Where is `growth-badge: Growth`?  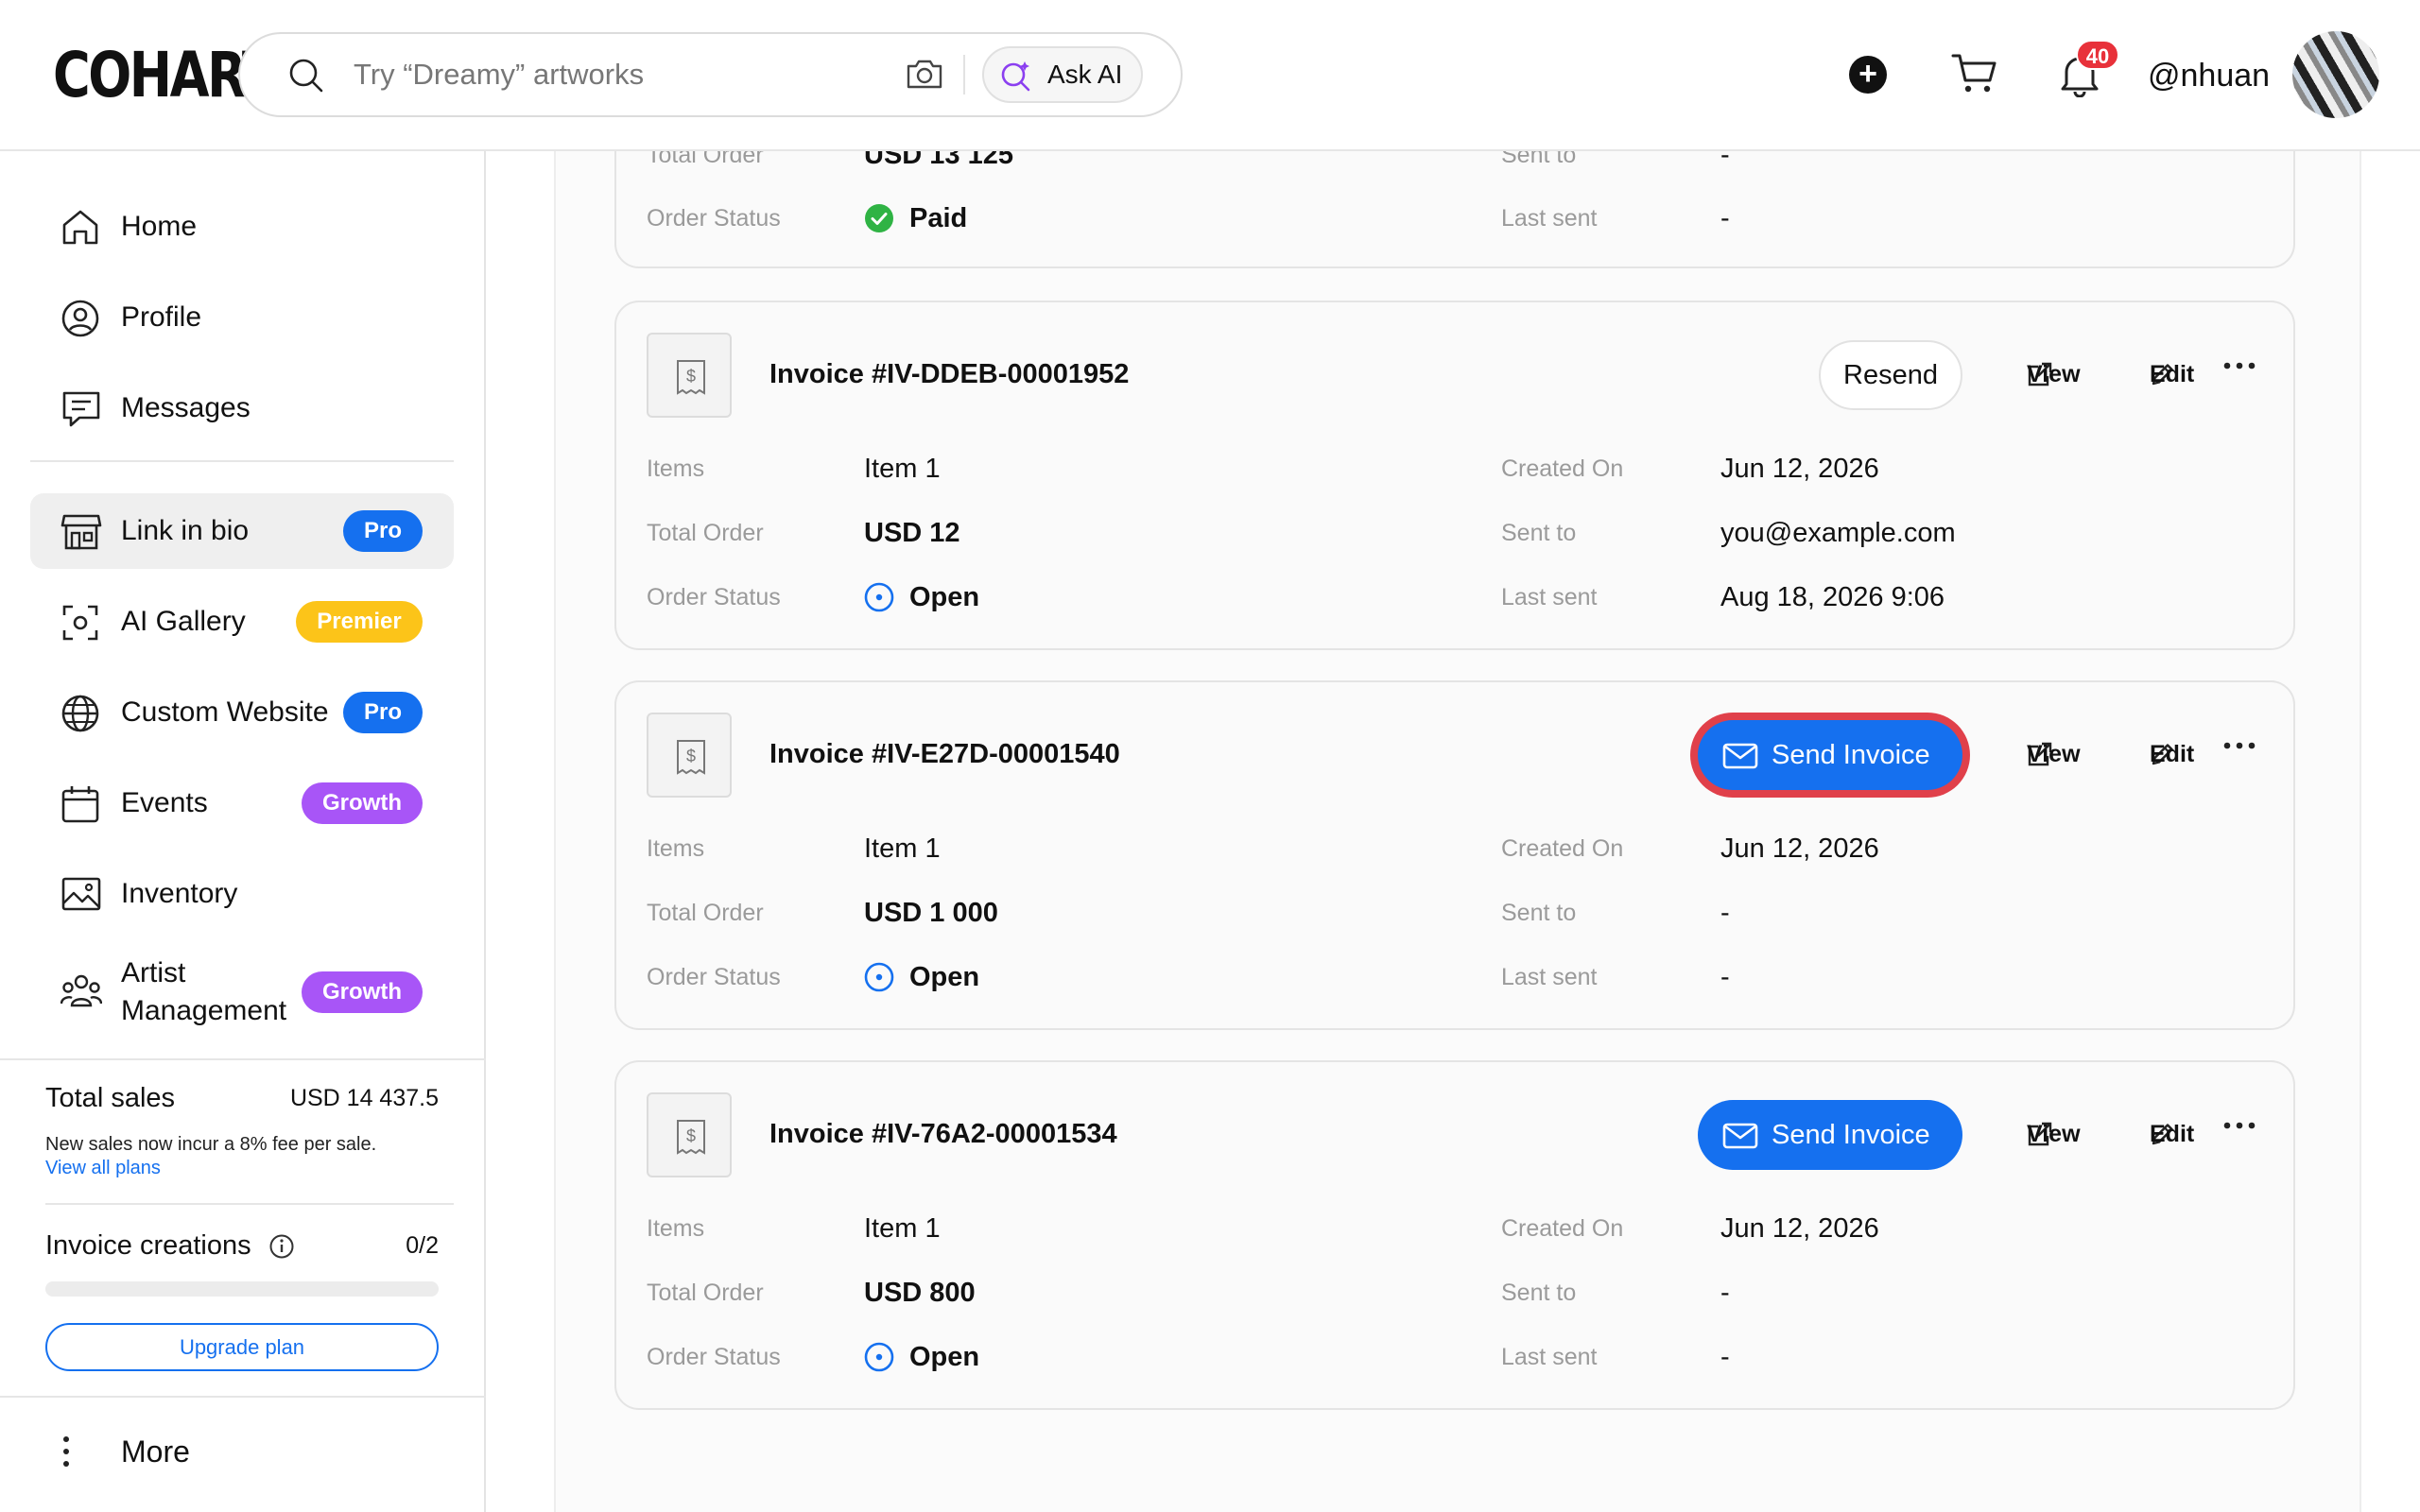 growth-badge: Growth is located at coordinates (362, 803).